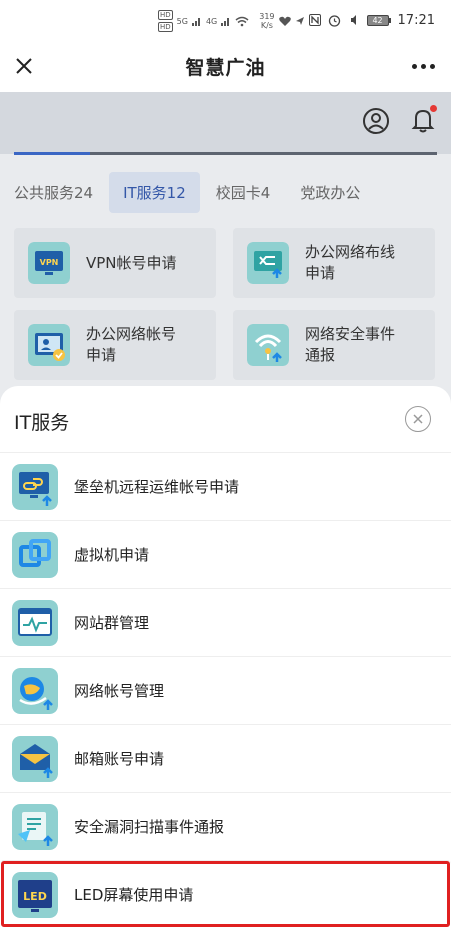 This screenshot has height=931, width=451. I want to click on battery-icon: 42, so click(378, 20).